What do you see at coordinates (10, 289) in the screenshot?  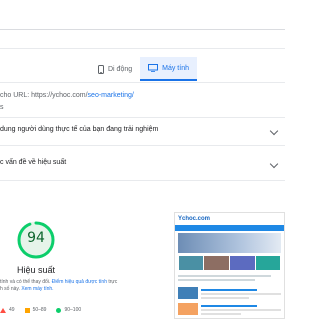 I see `note-text-line2: h số này.` at bounding box center [10, 289].